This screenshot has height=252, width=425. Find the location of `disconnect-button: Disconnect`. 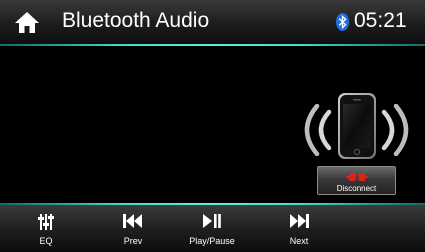

disconnect-button: Disconnect is located at coordinates (356, 180).